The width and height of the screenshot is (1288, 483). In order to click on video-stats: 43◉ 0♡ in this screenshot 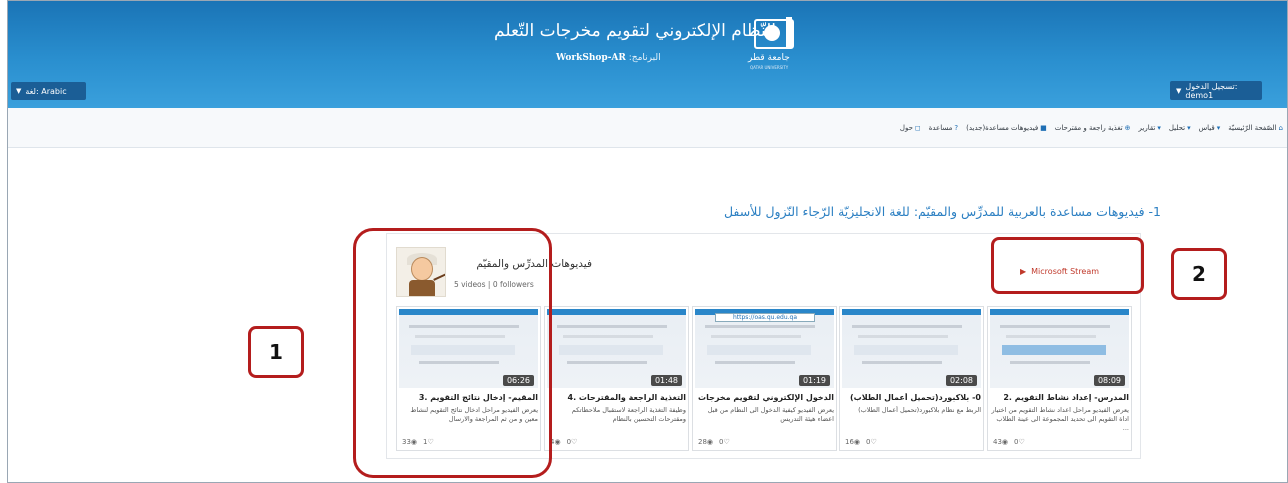, I will do `click(1009, 442)`.